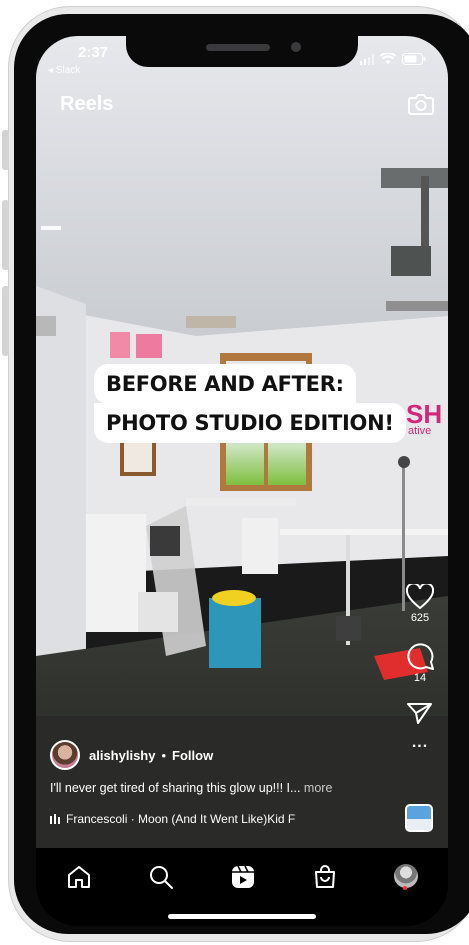  What do you see at coordinates (161, 877) in the screenshot?
I see `search-icon` at bounding box center [161, 877].